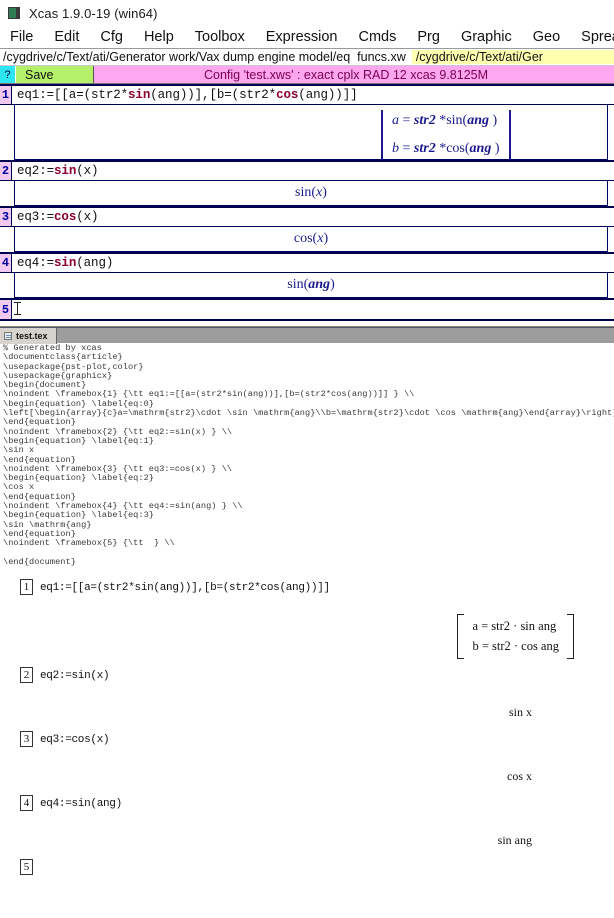 The height and width of the screenshot is (918, 614). What do you see at coordinates (6, 217) in the screenshot?
I see `cell-number-3: 3` at bounding box center [6, 217].